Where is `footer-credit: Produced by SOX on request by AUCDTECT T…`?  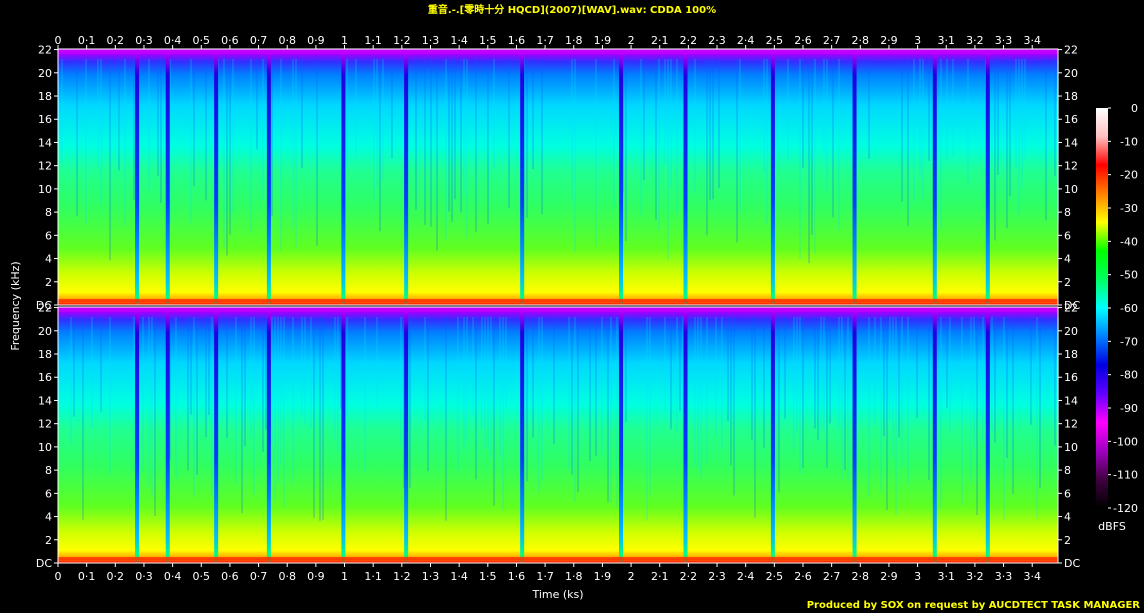 footer-credit: Produced by SOX on request by AUCDTECT T… is located at coordinates (973, 605).